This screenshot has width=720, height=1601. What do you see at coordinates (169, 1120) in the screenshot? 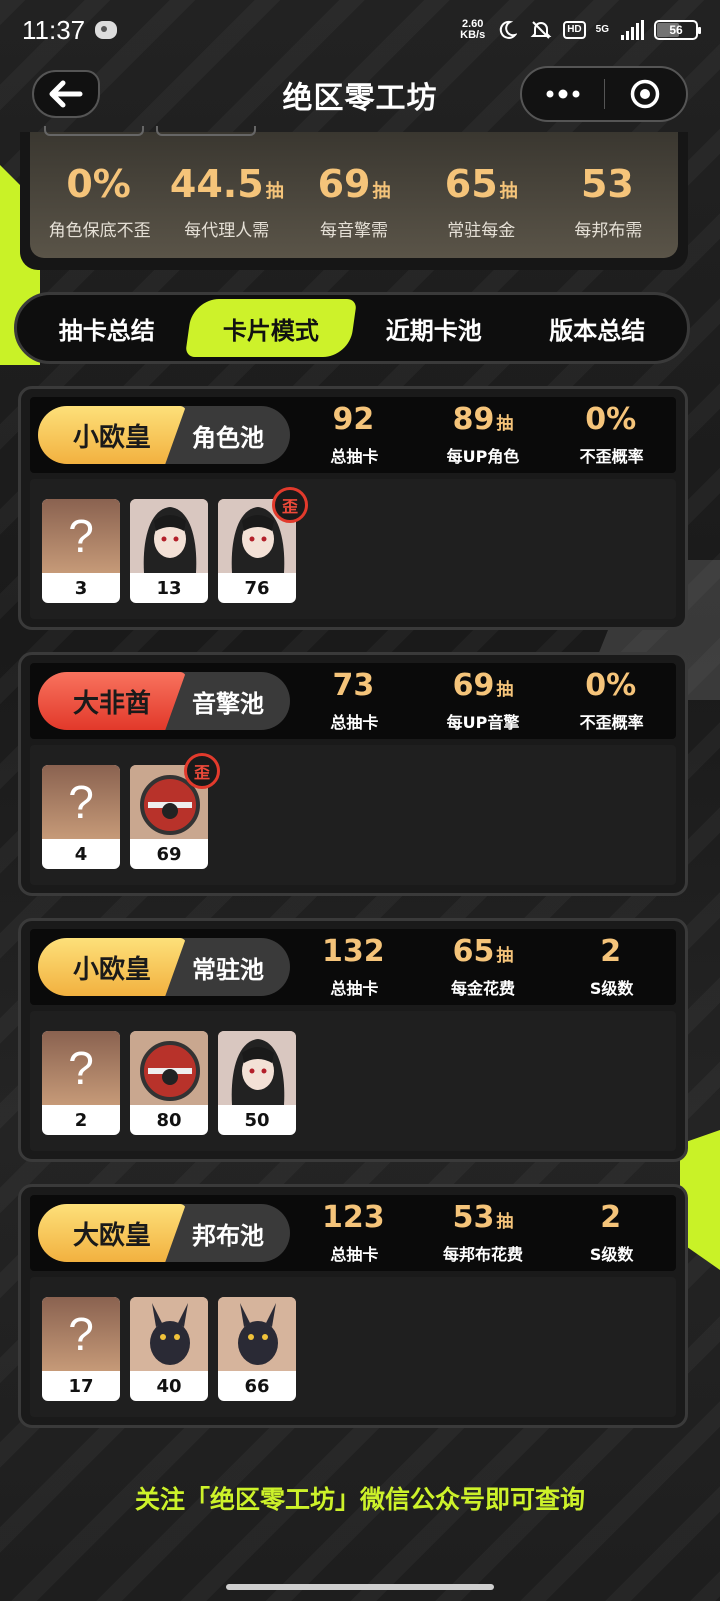
I see `item-pull-count: 80` at bounding box center [169, 1120].